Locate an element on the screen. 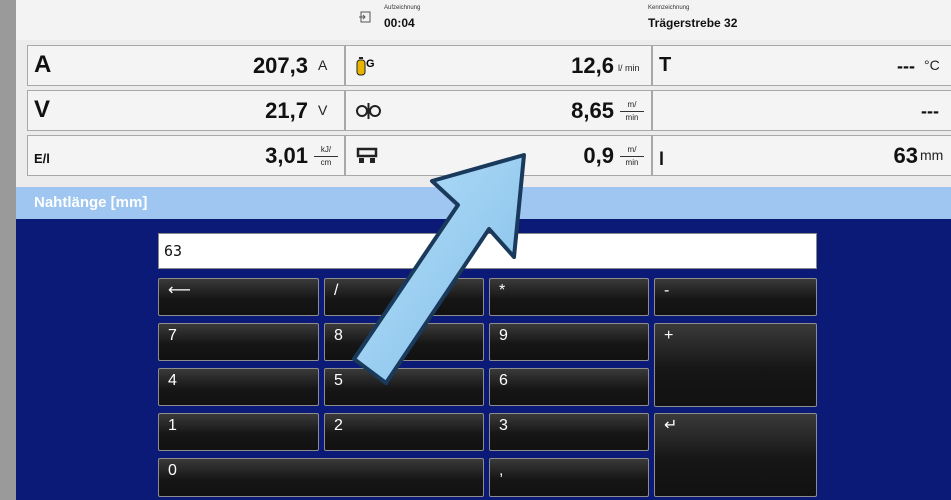  comma-key: , is located at coordinates (569, 477).